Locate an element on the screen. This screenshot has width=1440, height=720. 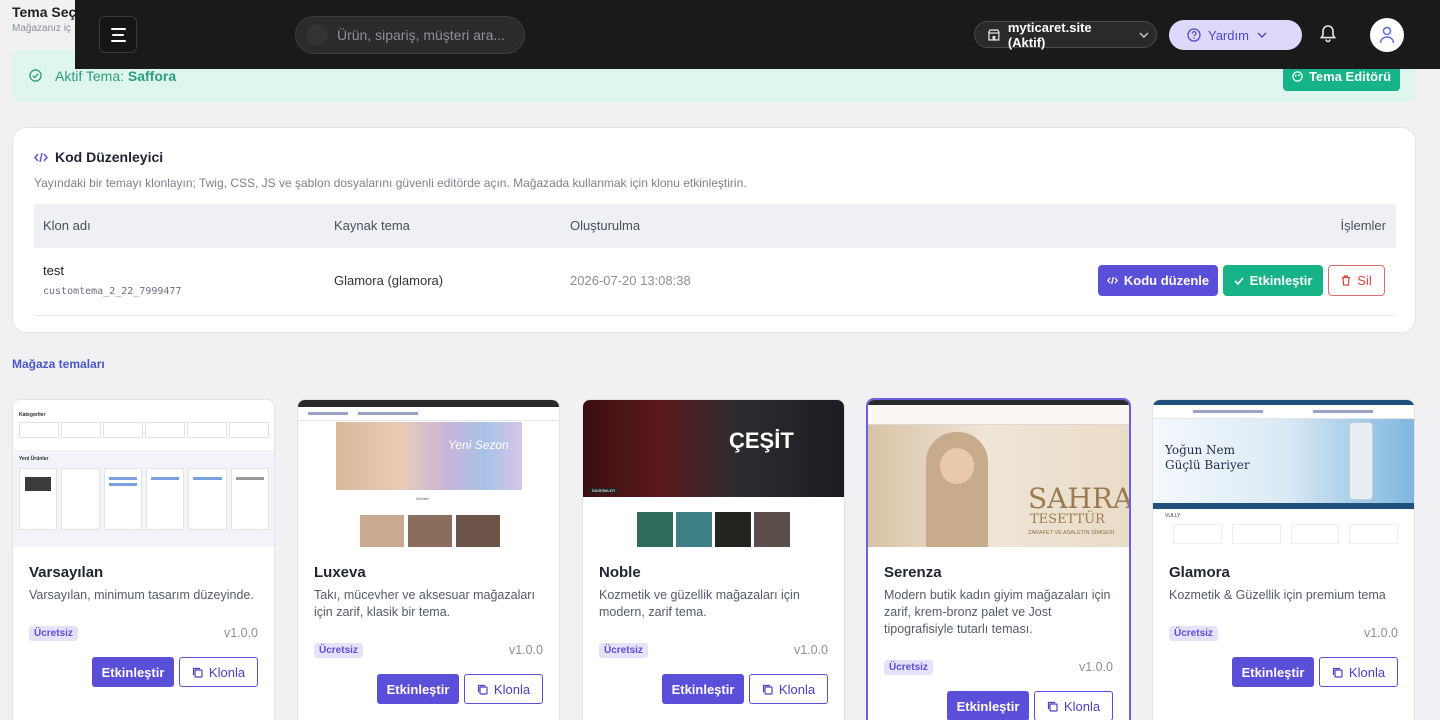
clone-created: 2026-07-20 13:08:38 is located at coordinates (630, 280).